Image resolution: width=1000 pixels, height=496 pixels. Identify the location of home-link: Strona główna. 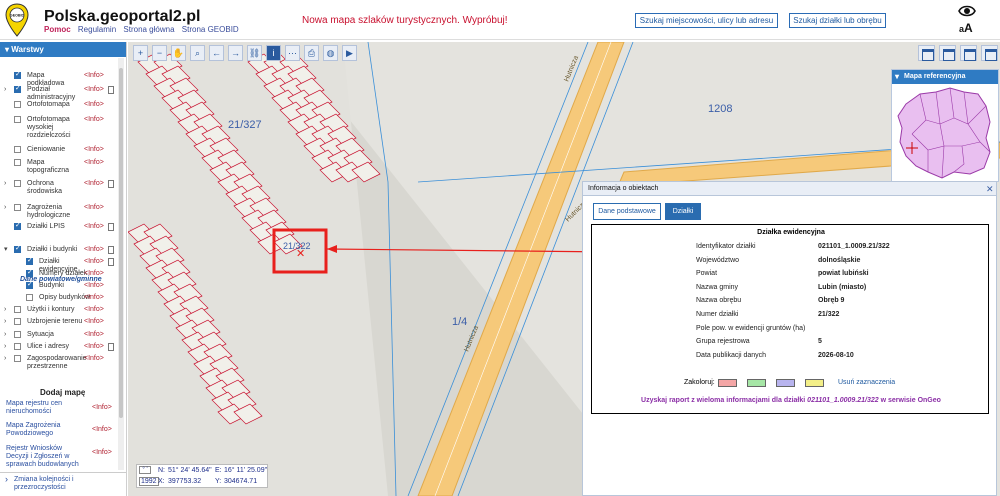
(148, 29).